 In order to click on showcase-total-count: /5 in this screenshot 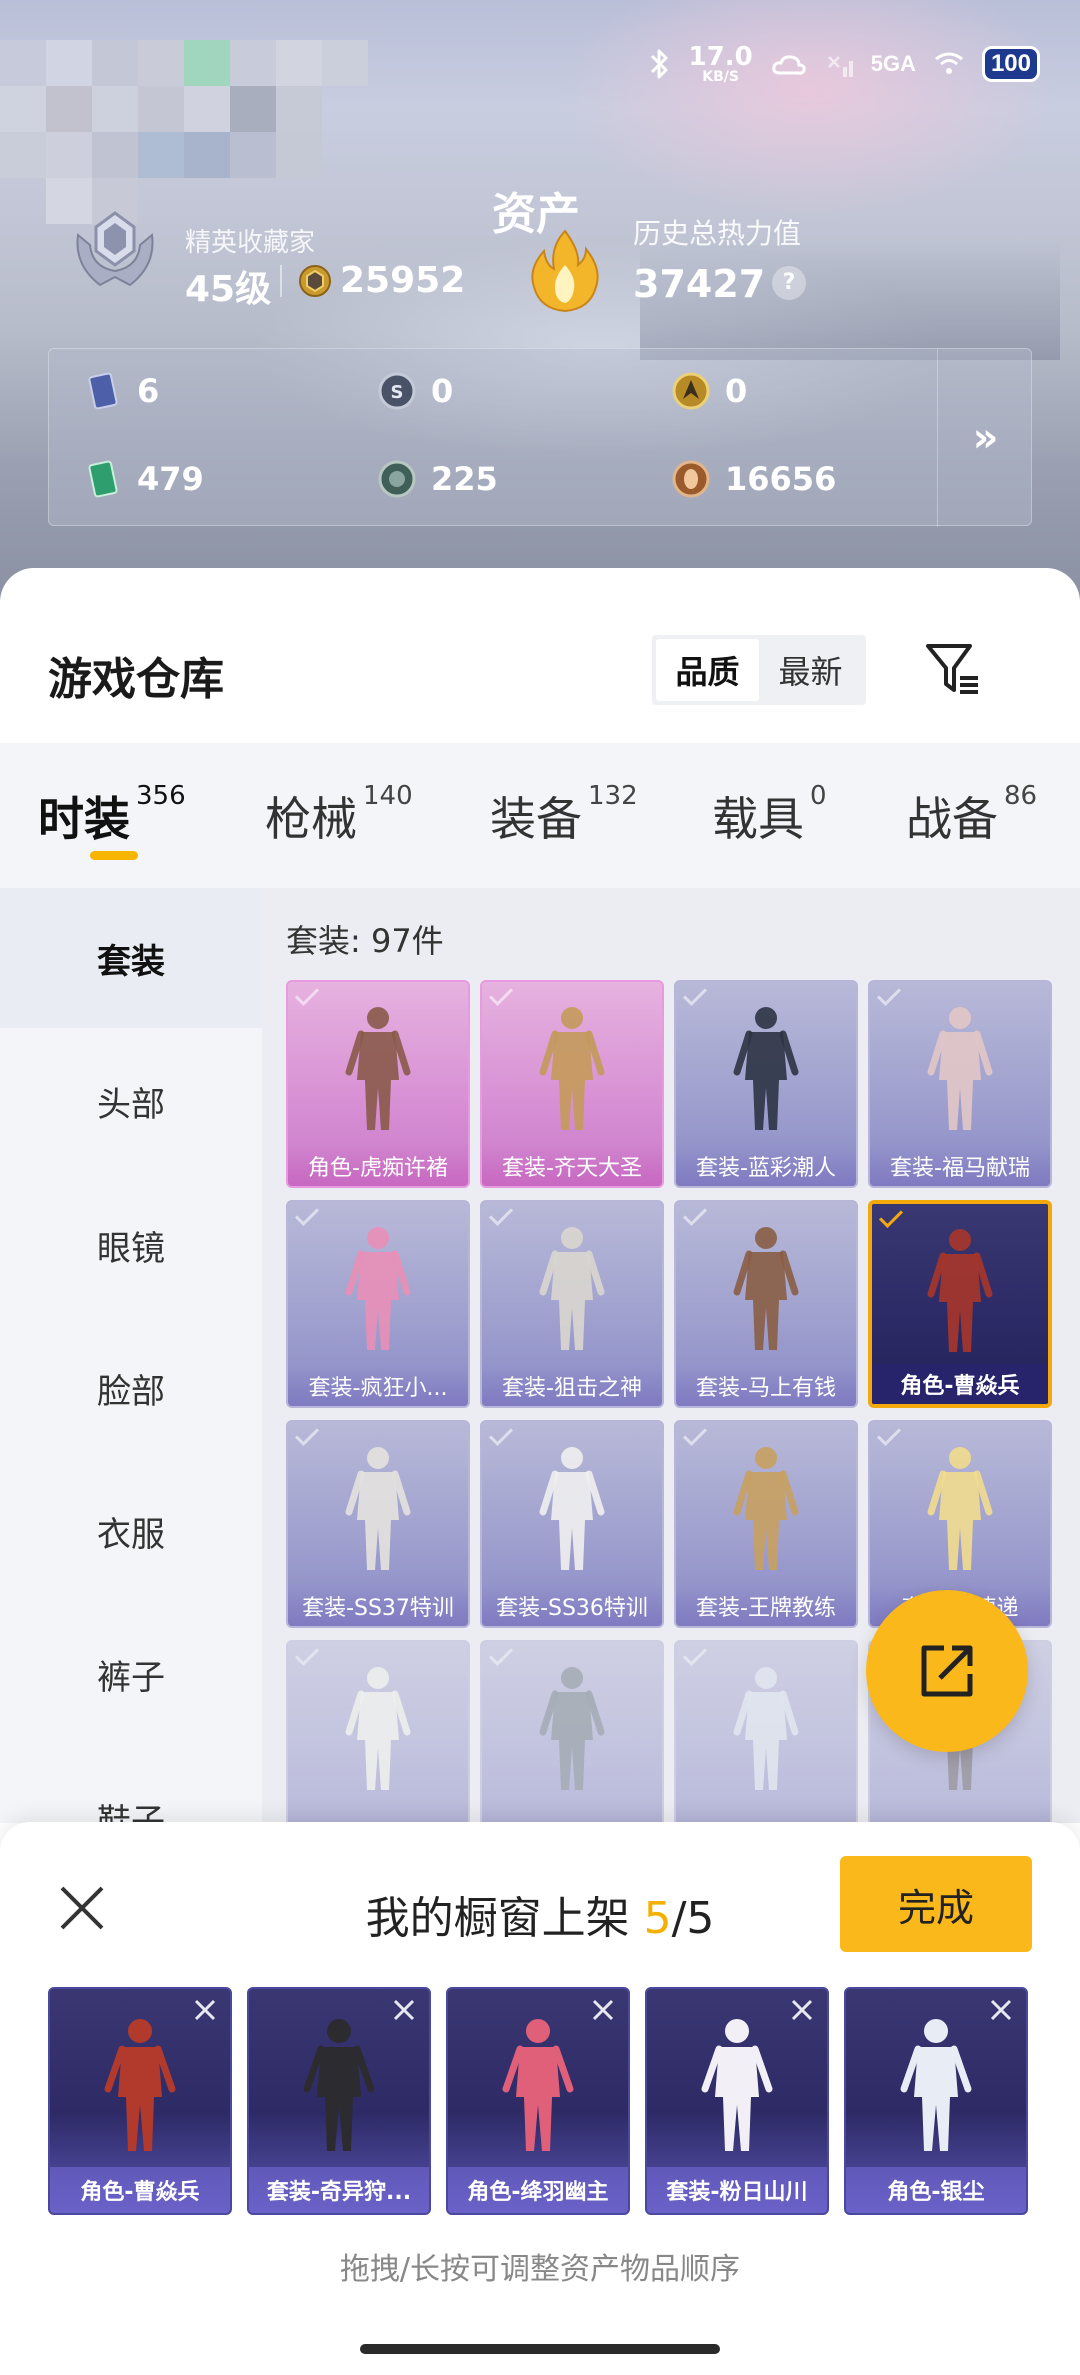, I will do `click(693, 1918)`.